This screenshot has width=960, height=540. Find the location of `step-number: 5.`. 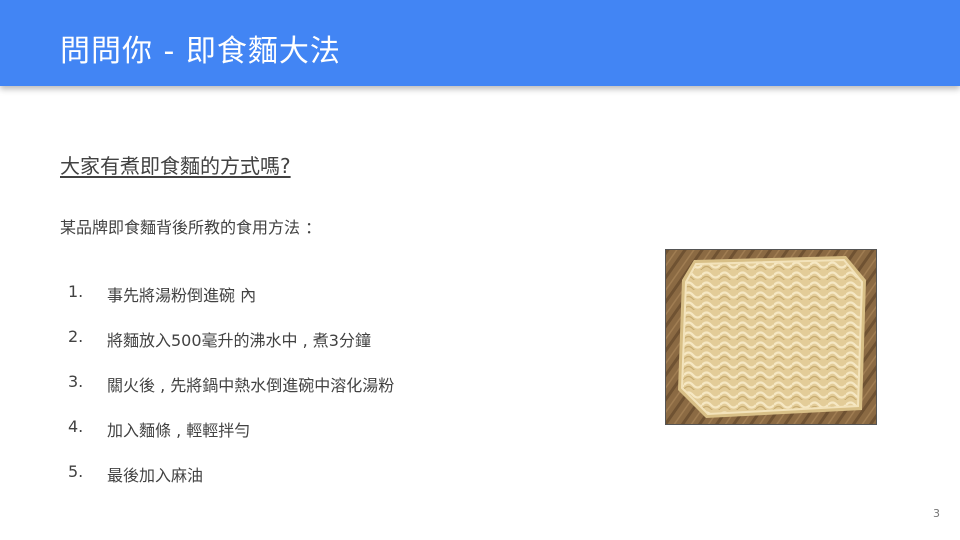

step-number: 5. is located at coordinates (76, 471).